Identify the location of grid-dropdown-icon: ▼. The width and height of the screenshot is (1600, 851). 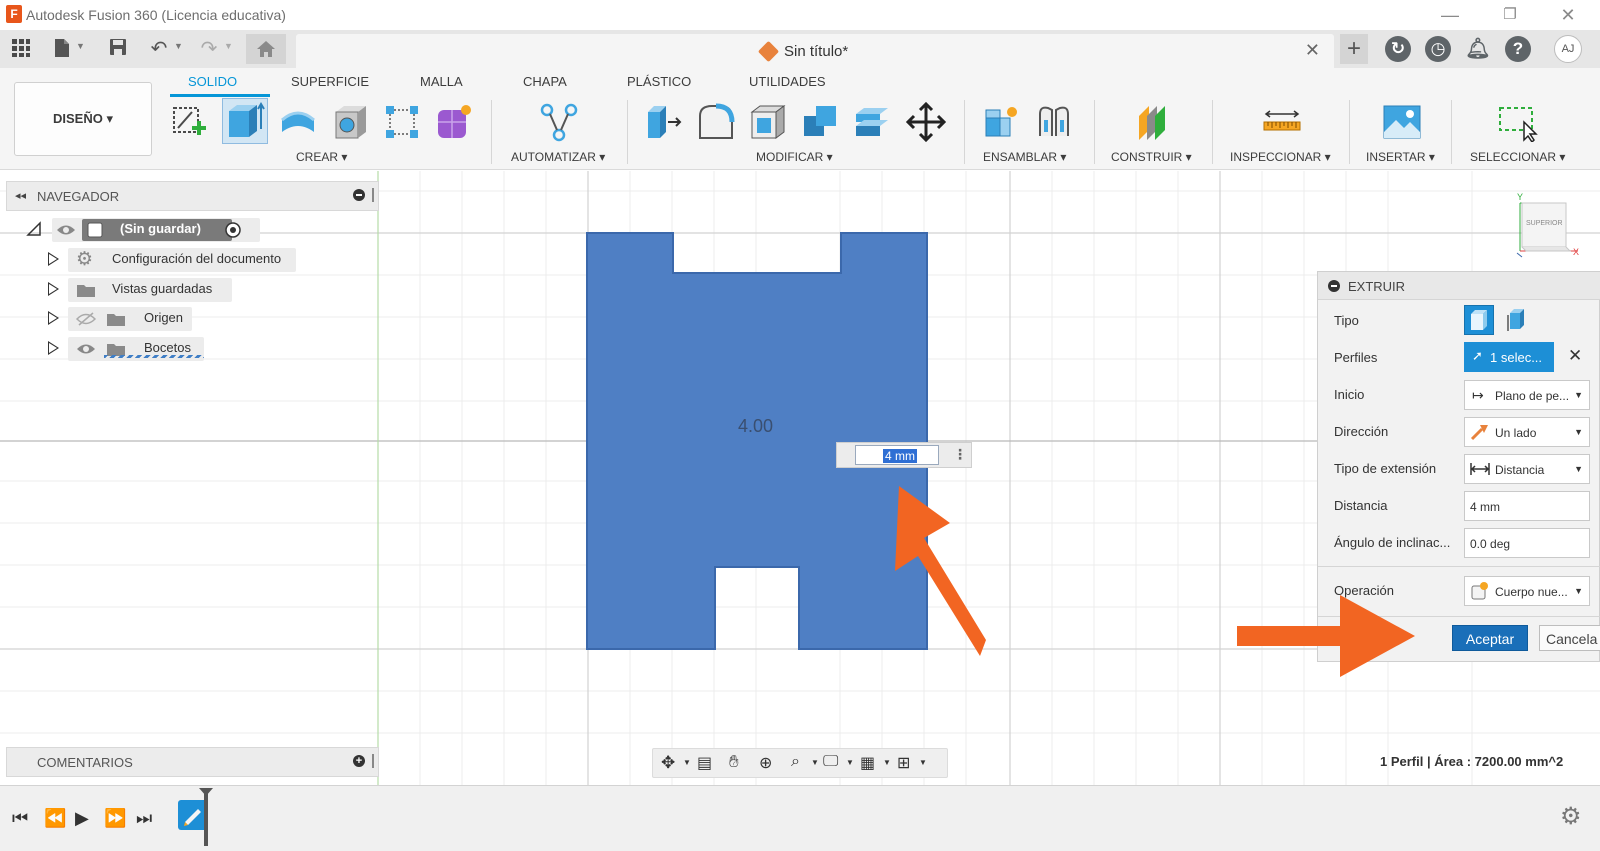
(887, 762).